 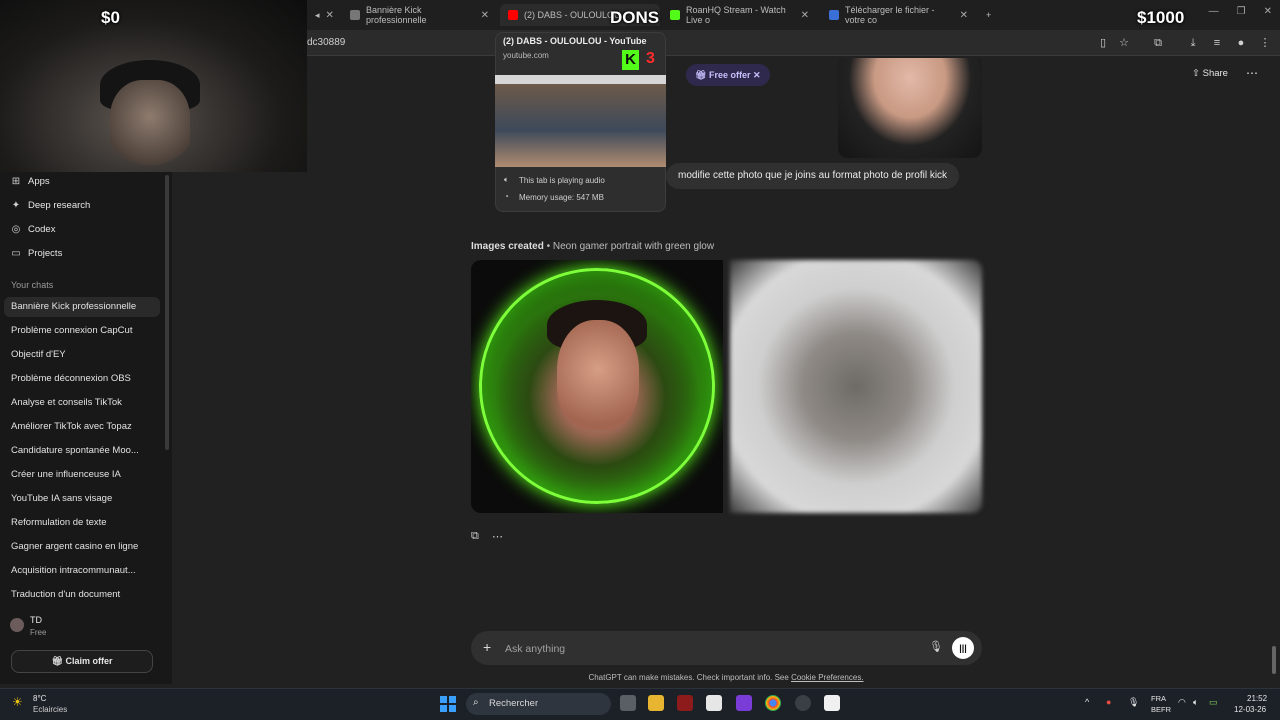 What do you see at coordinates (475, 536) in the screenshot?
I see `copy-icon: ⧉` at bounding box center [475, 536].